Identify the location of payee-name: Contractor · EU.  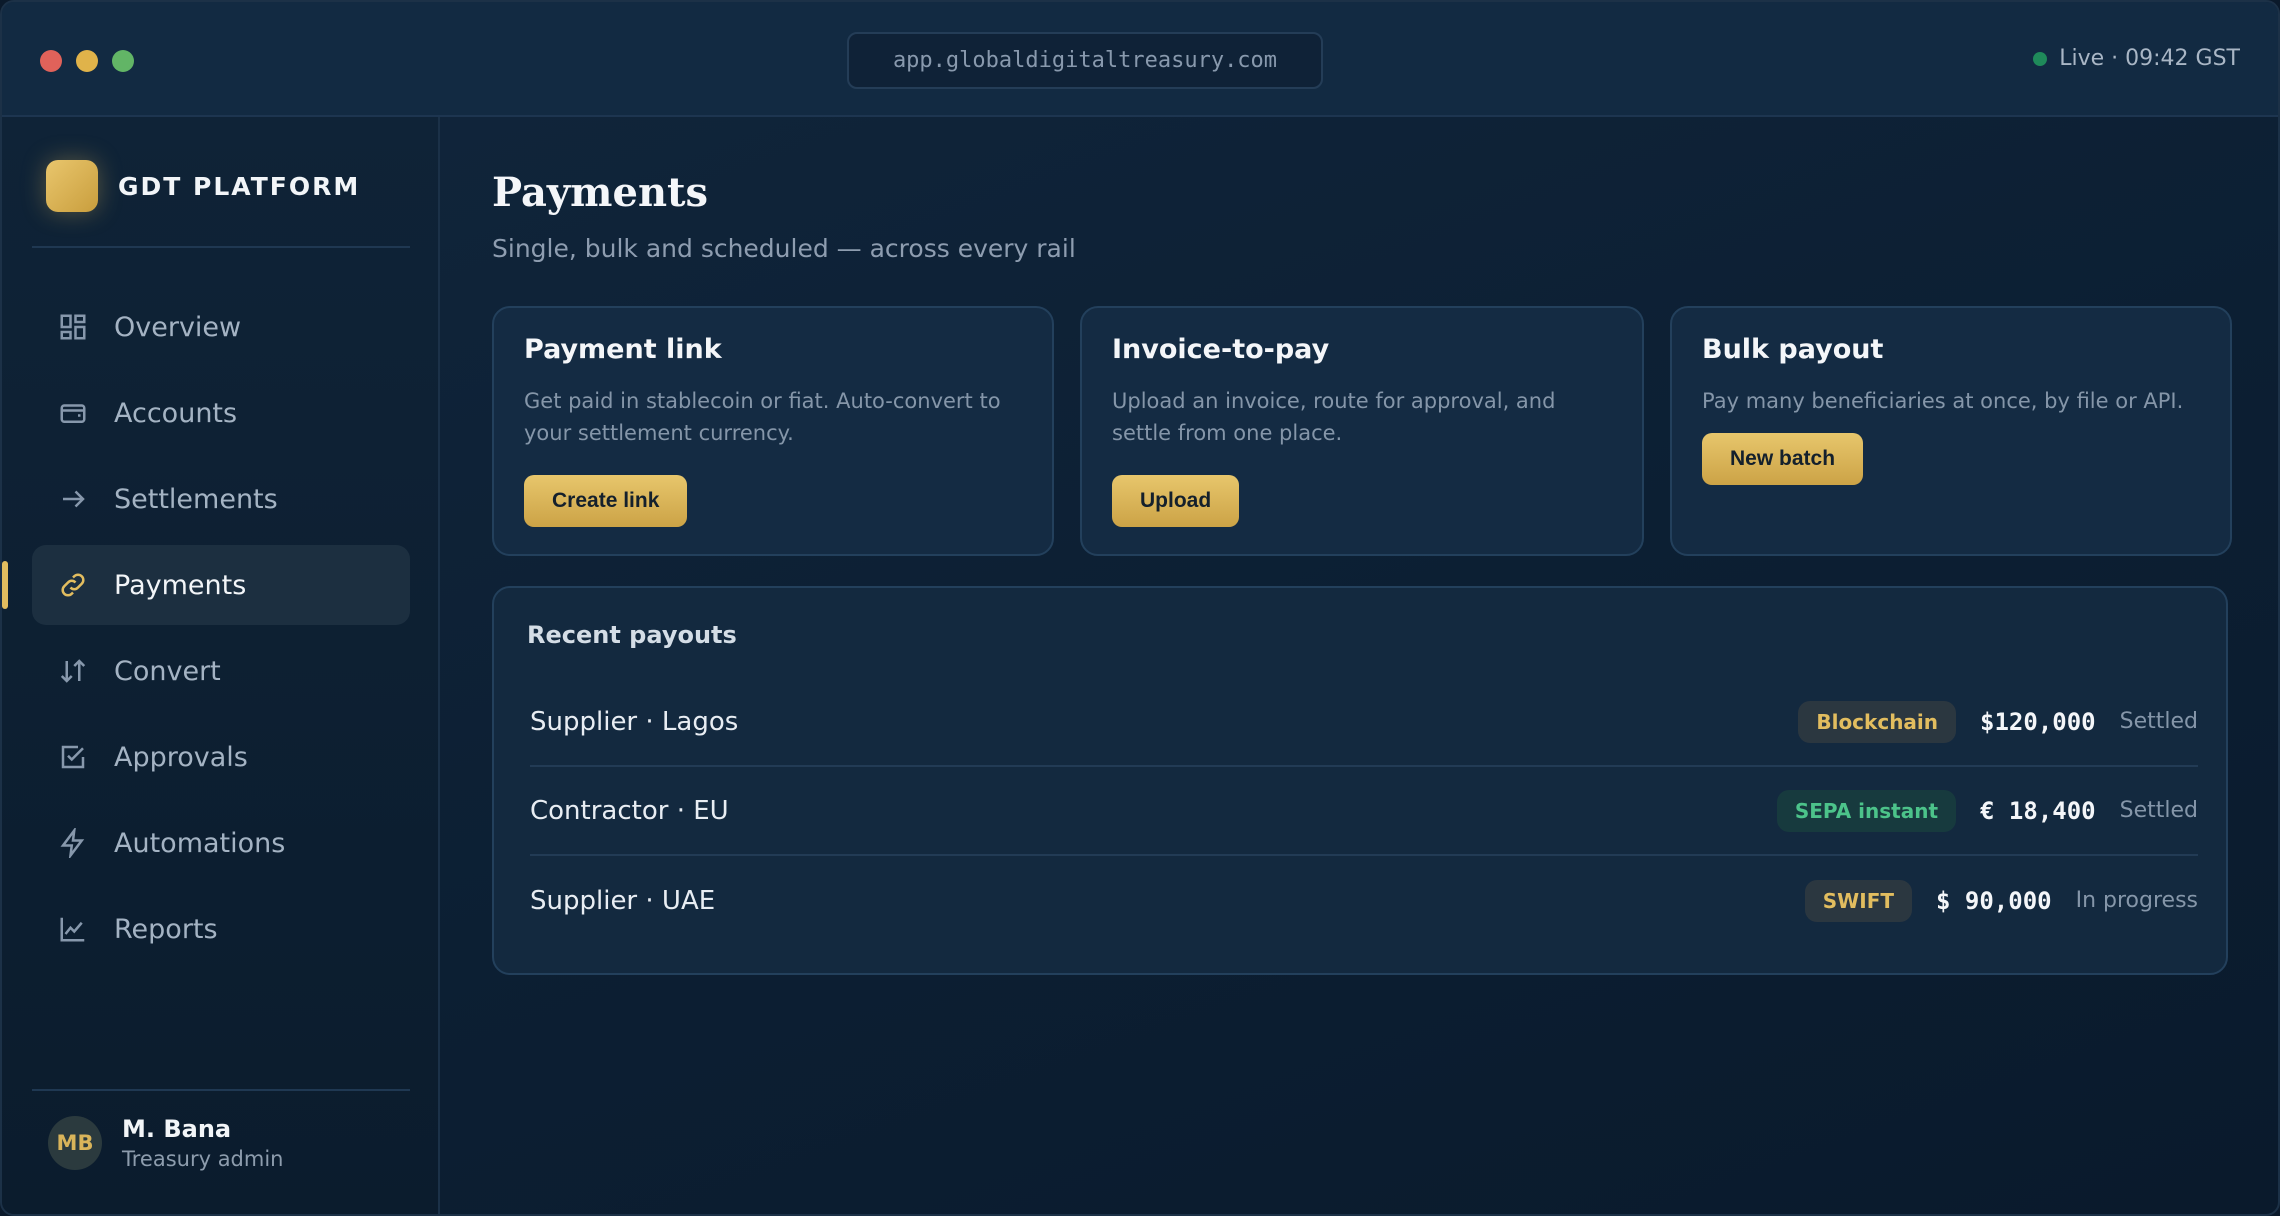
(629, 810).